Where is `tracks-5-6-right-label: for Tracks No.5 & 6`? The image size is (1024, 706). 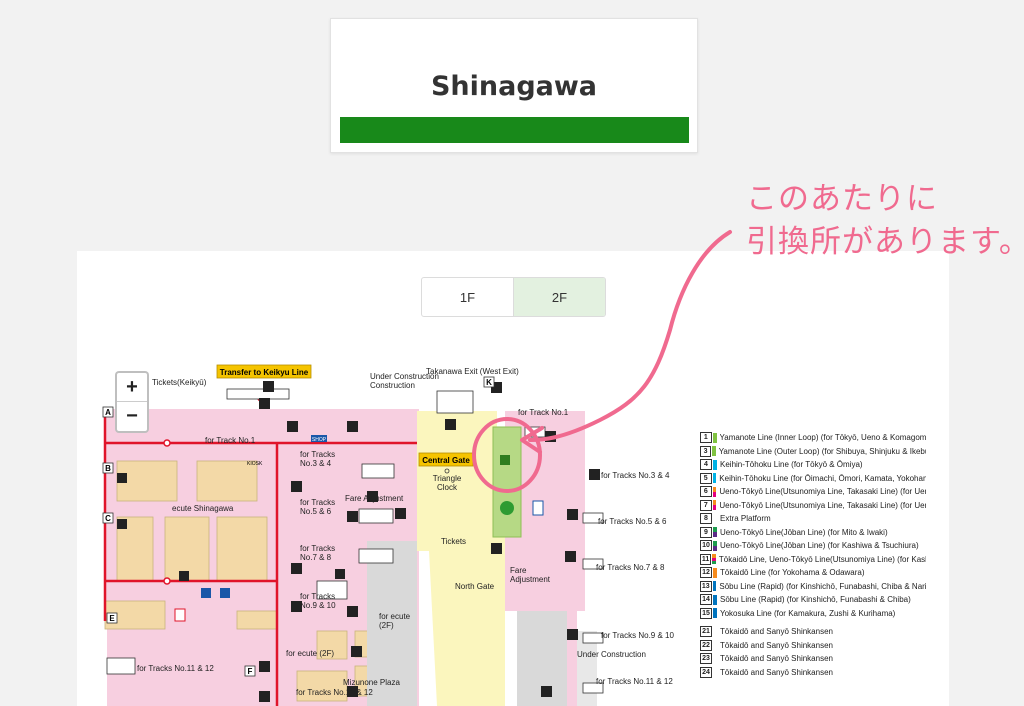 tracks-5-6-right-label: for Tracks No.5 & 6 is located at coordinates (632, 521).